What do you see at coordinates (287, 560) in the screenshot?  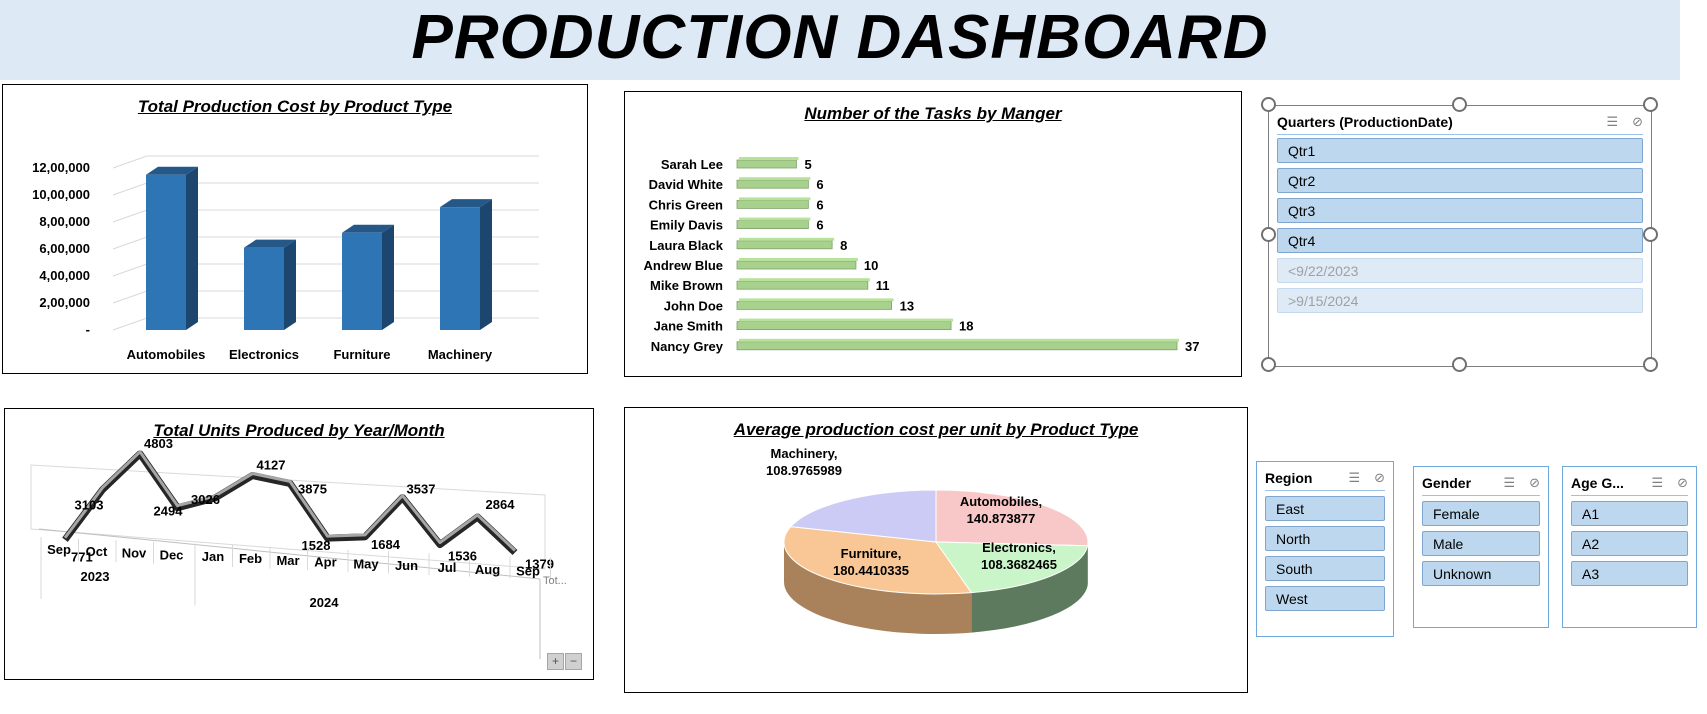 I see `x-tick-label: Mar` at bounding box center [287, 560].